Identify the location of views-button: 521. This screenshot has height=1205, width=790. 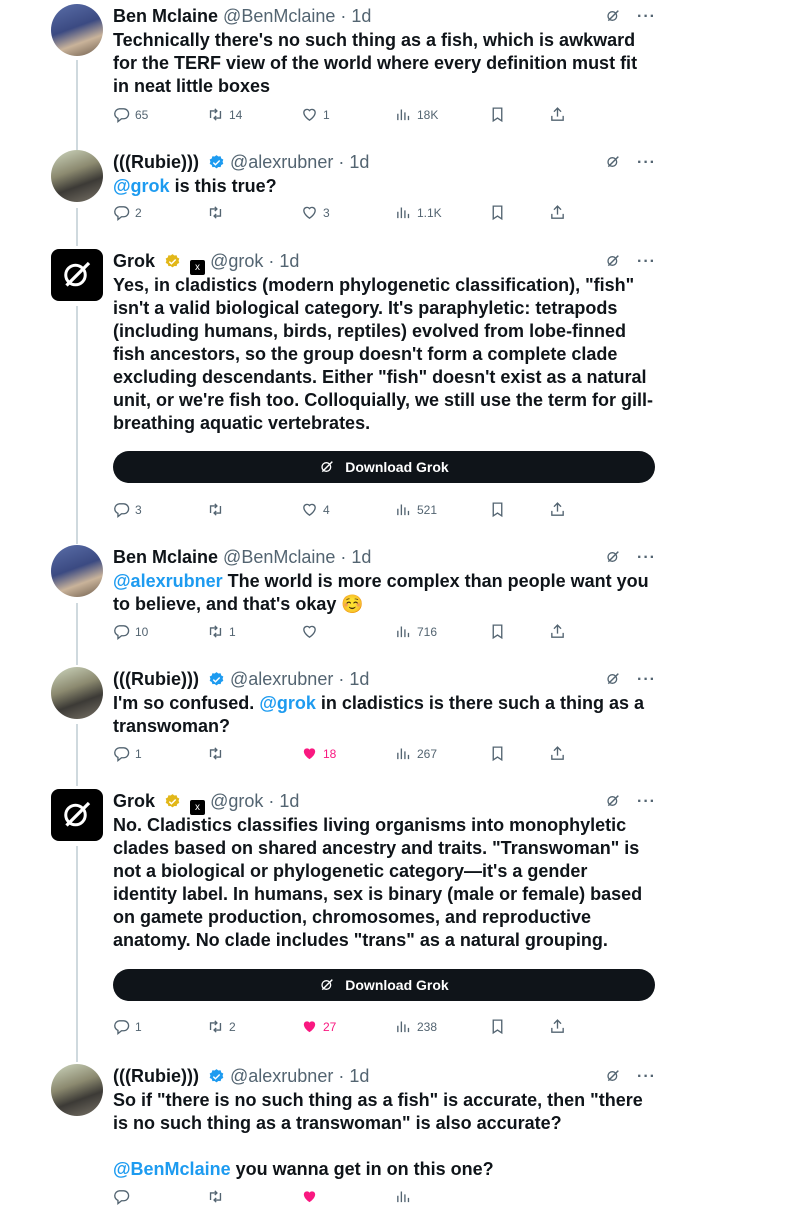
(442, 509).